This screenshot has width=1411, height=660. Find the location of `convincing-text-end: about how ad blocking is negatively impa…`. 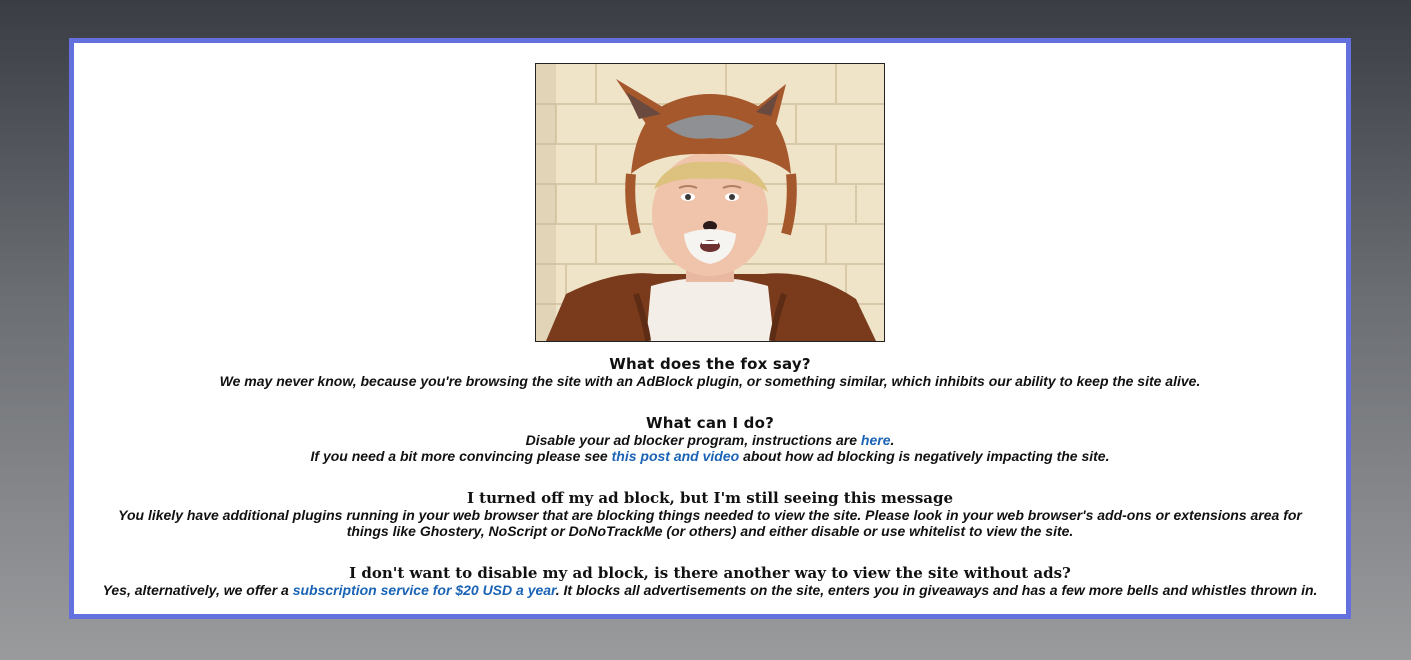

convincing-text-end: about how ad blocking is negatively impa… is located at coordinates (924, 456).